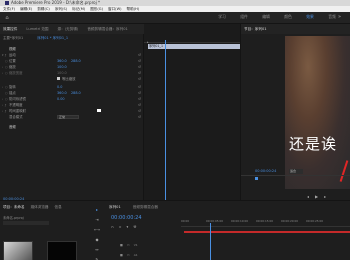  What do you see at coordinates (120, 227) in the screenshot?
I see `linked-selection-icon: ∞` at bounding box center [120, 227].